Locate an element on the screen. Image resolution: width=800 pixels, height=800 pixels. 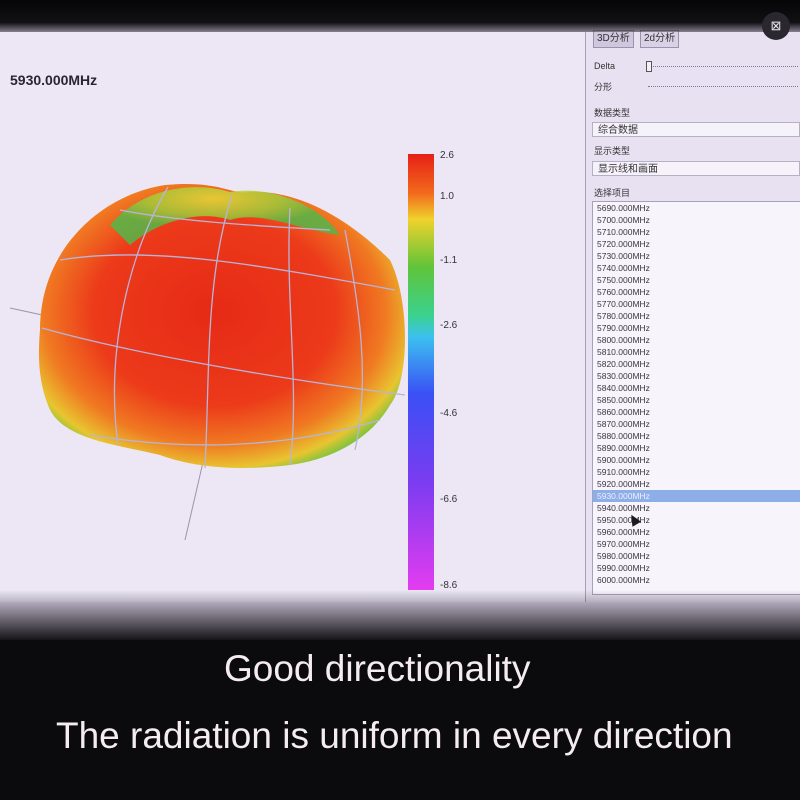
list-item: 5700.000MHz is located at coordinates (696, 220).